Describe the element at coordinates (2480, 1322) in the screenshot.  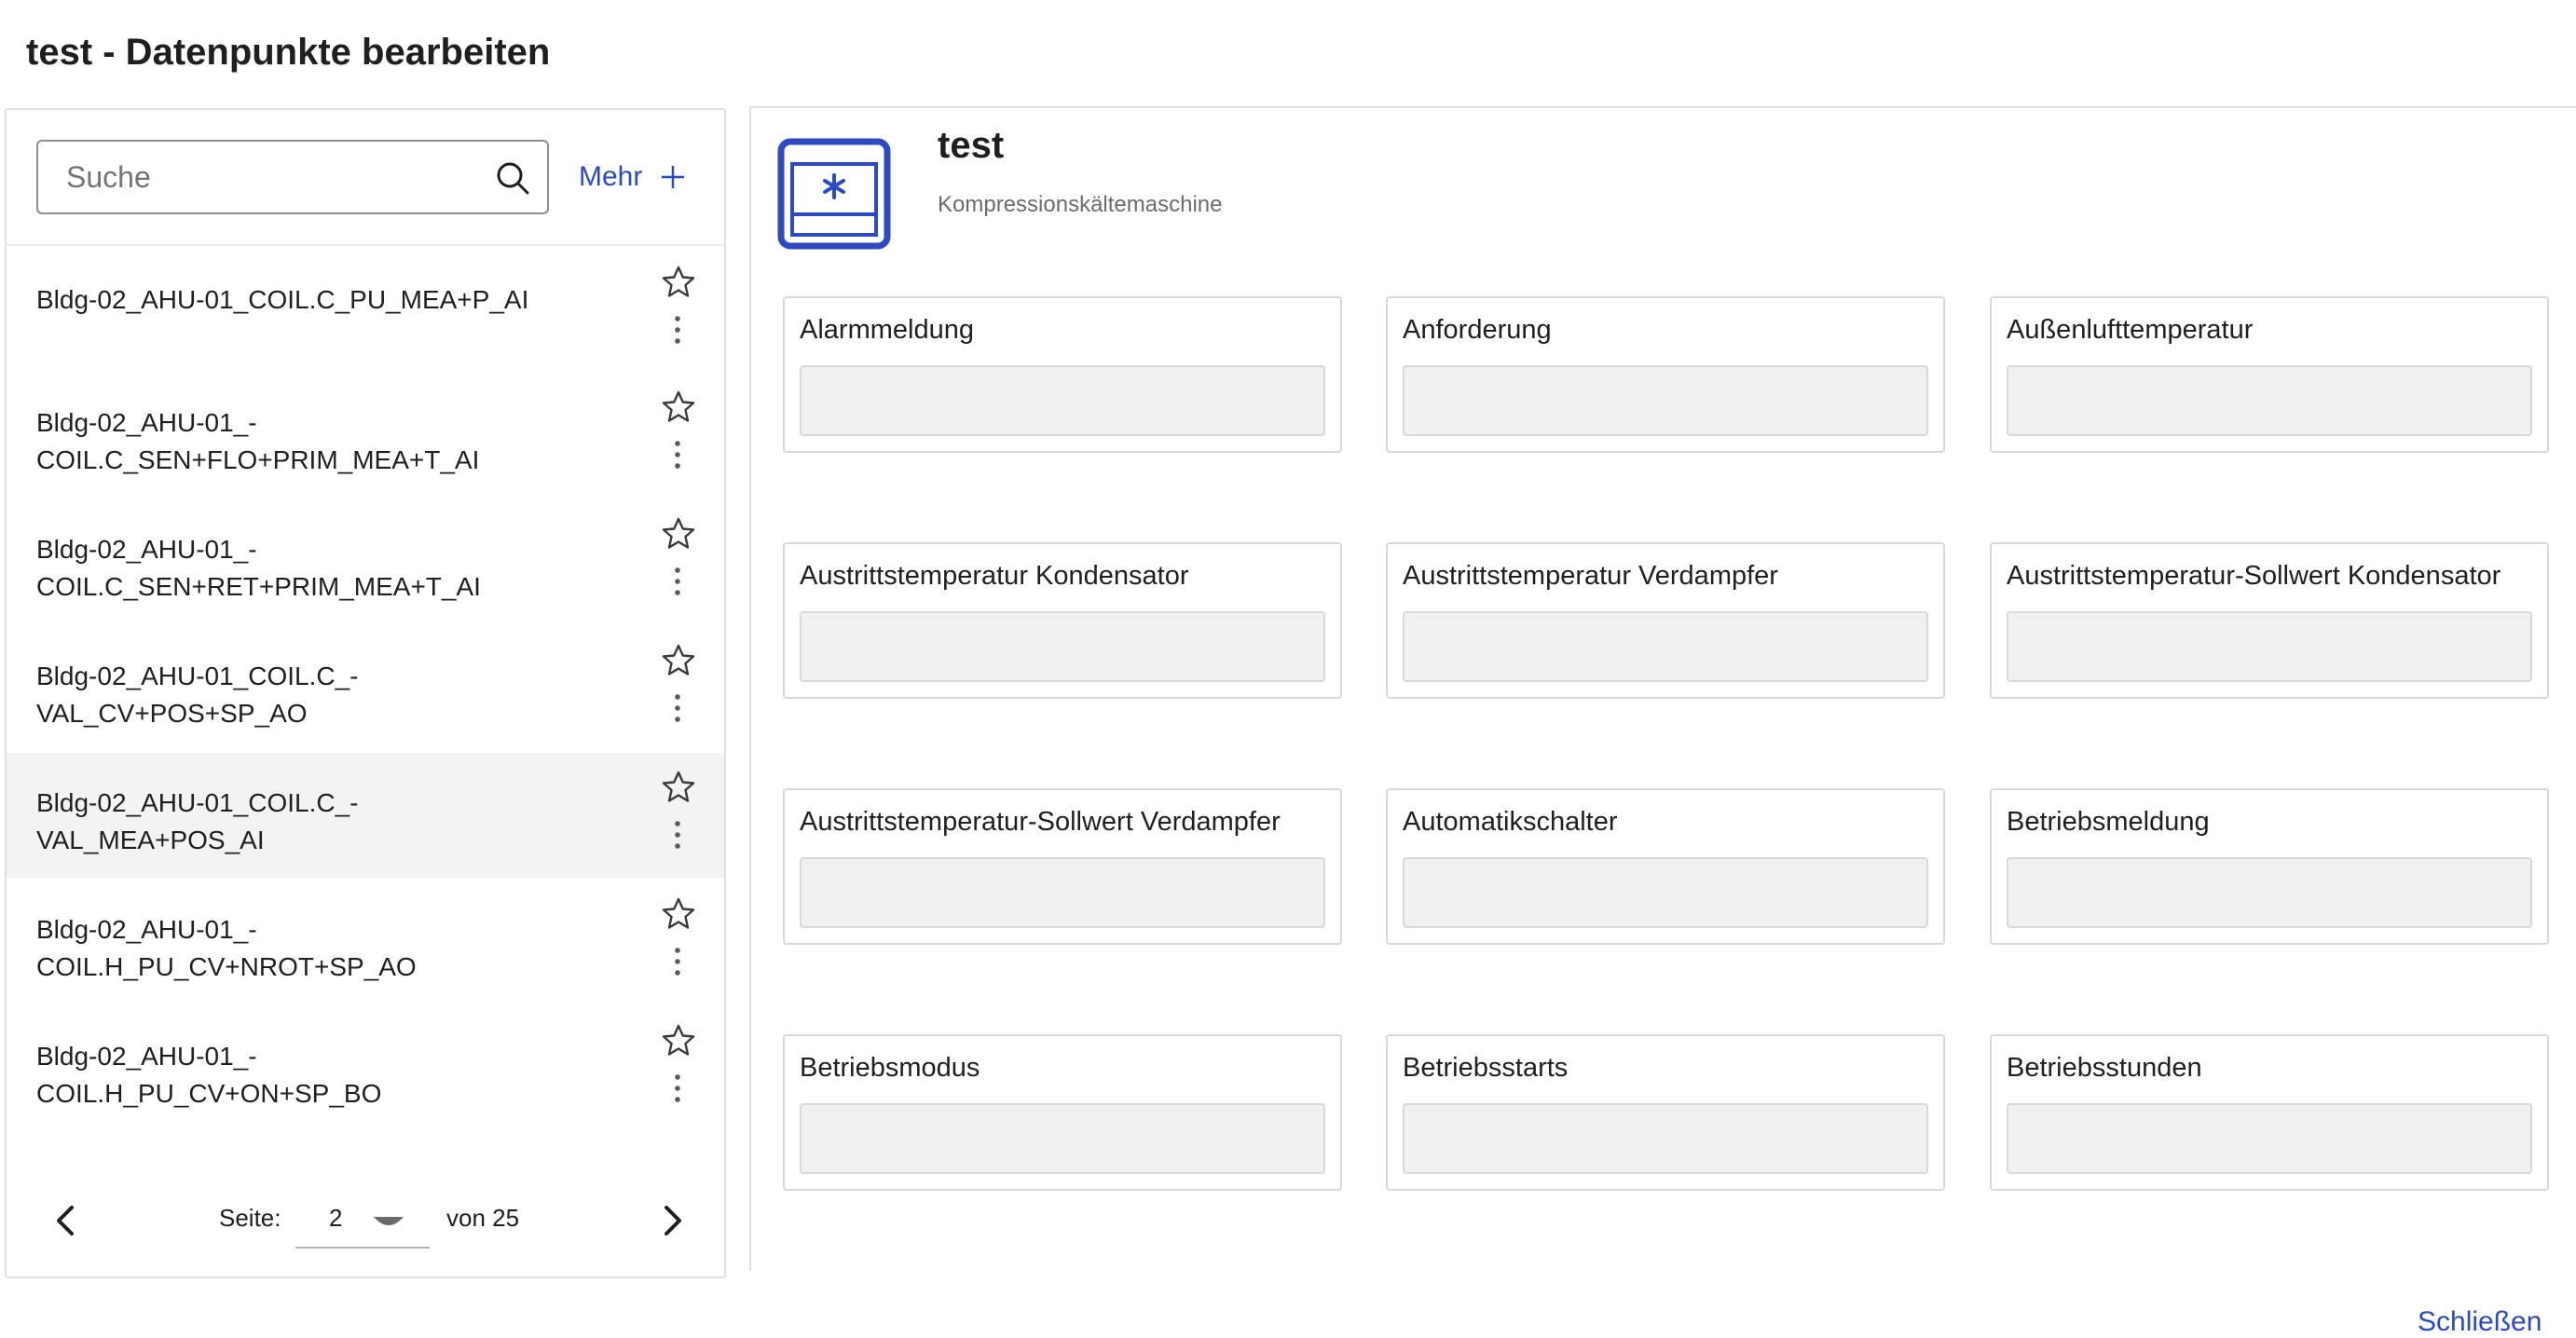
I see `close-button: Schließen` at that location.